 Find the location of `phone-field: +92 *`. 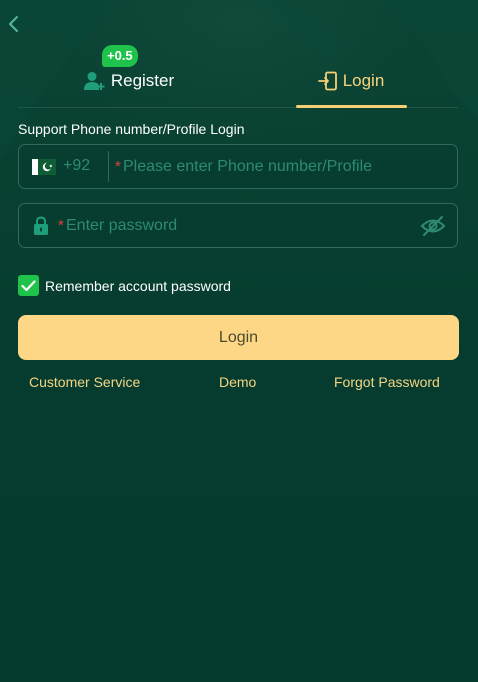

phone-field: +92 * is located at coordinates (238, 166).